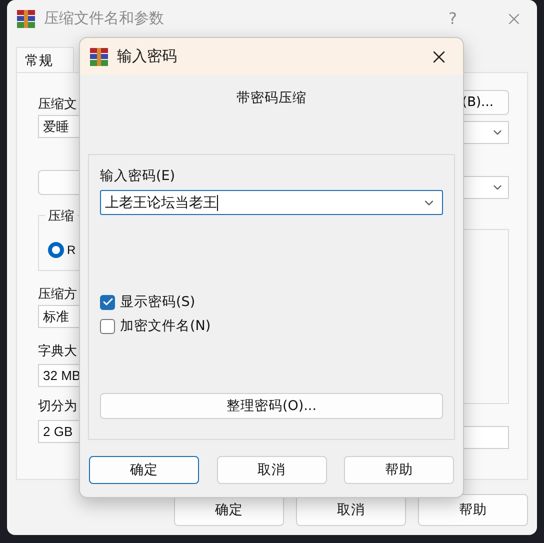  Describe the element at coordinates (58, 295) in the screenshot. I see `field-label: 压缩方` at that location.